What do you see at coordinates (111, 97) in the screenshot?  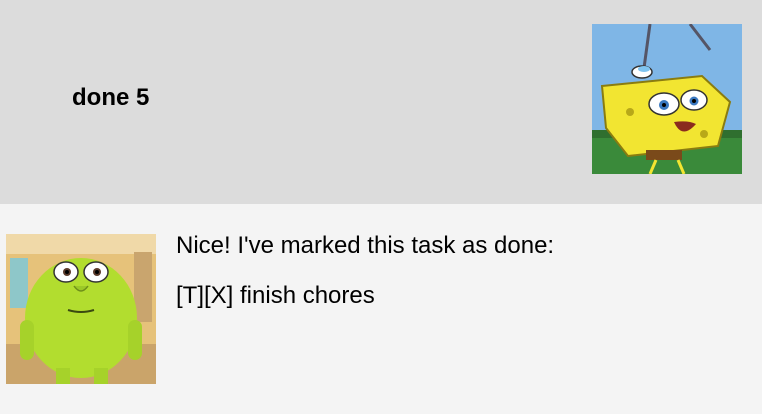 I see `user-message-text: done 5` at bounding box center [111, 97].